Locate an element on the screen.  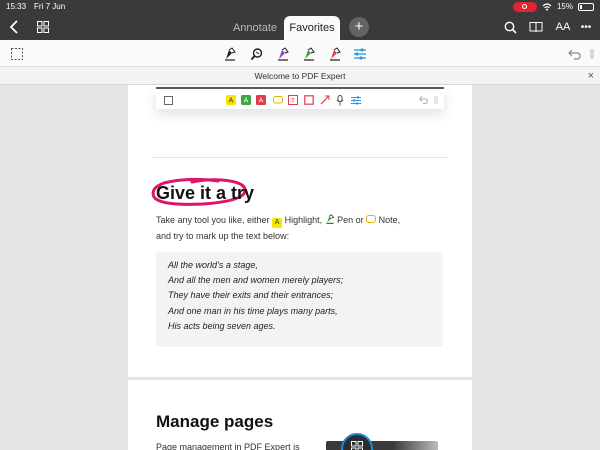
welcome-banner: Welcome to PDF Expert × is located at coordinates (300, 76).